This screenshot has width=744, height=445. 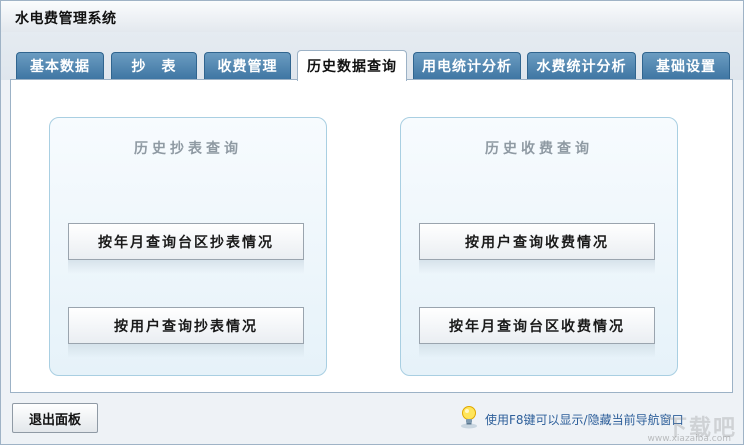 I want to click on f8-hint: 使用F8键可以显示/隐藏当前导航窗口, so click(x=571, y=419).